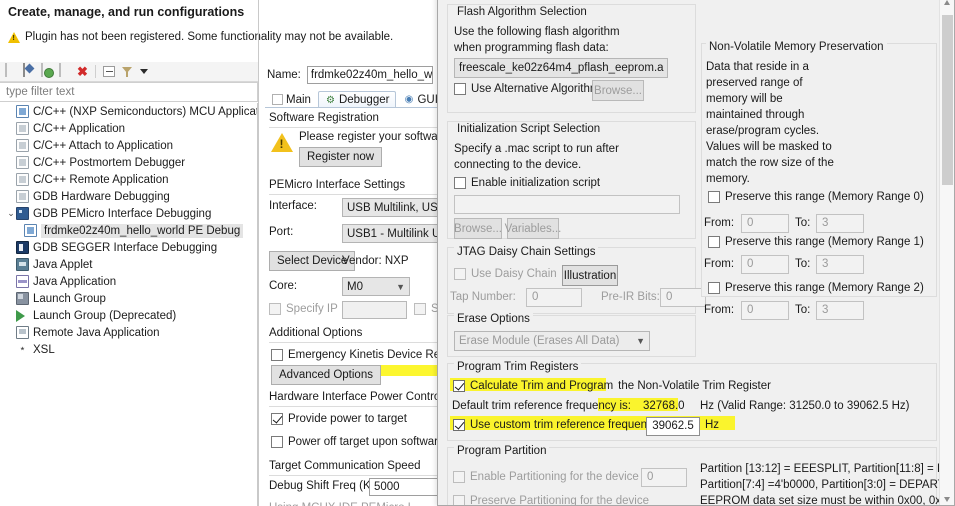  What do you see at coordinates (128, 247) in the screenshot?
I see `tree-item-gdb-segger: GDB SEGGER Interface Debugging` at bounding box center [128, 247].